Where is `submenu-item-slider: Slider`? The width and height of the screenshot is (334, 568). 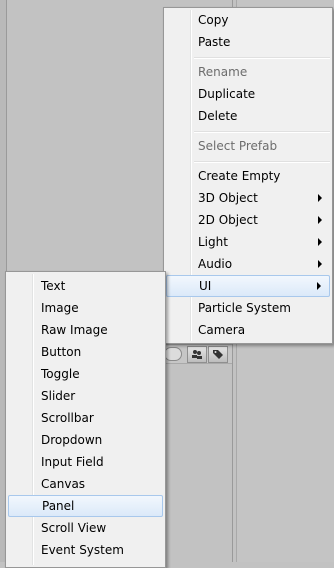
submenu-item-slider: Slider is located at coordinates (85, 396).